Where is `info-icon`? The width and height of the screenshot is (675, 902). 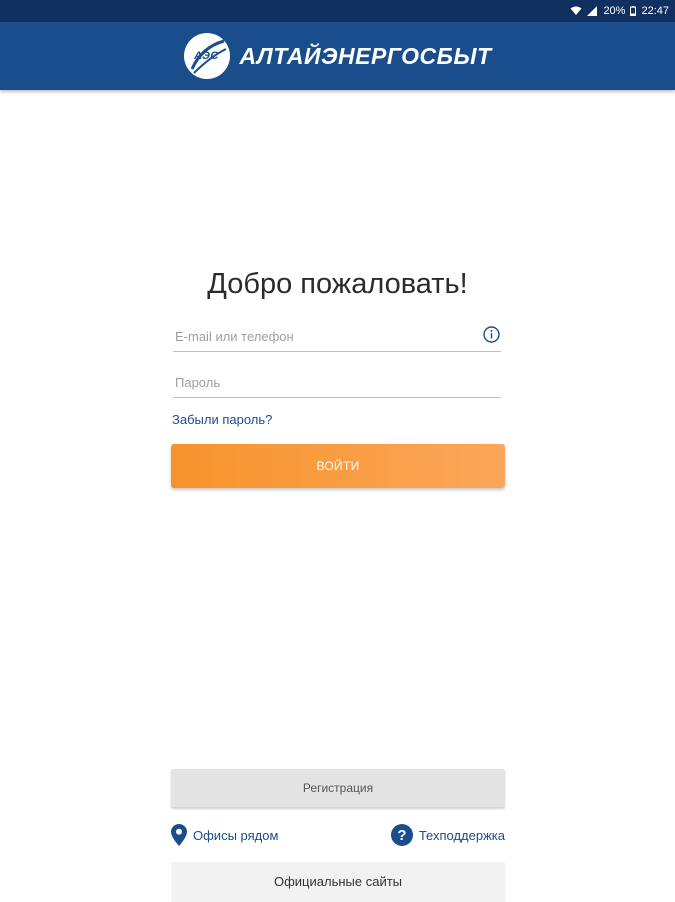
info-icon is located at coordinates (491, 334).